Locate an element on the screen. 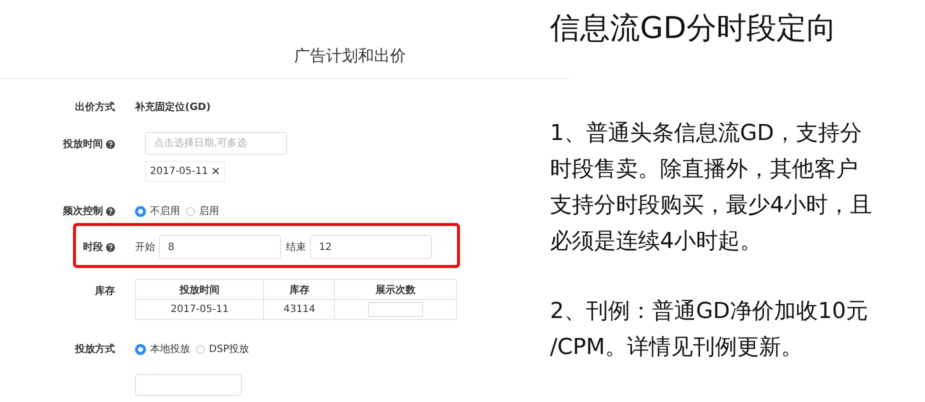  radio-label: DSP投放 is located at coordinates (229, 349).